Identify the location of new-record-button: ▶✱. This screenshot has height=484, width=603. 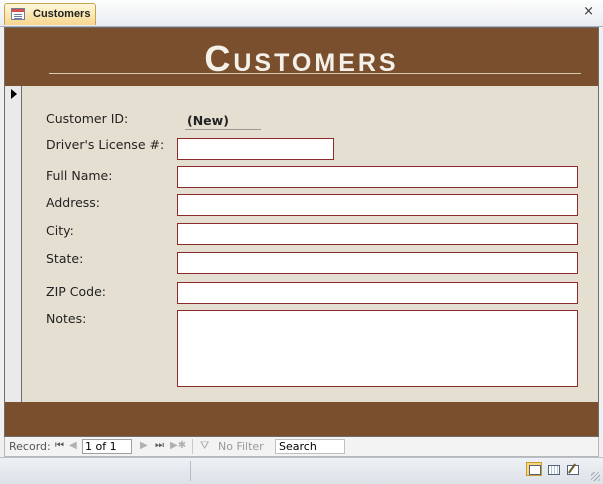
(178, 445).